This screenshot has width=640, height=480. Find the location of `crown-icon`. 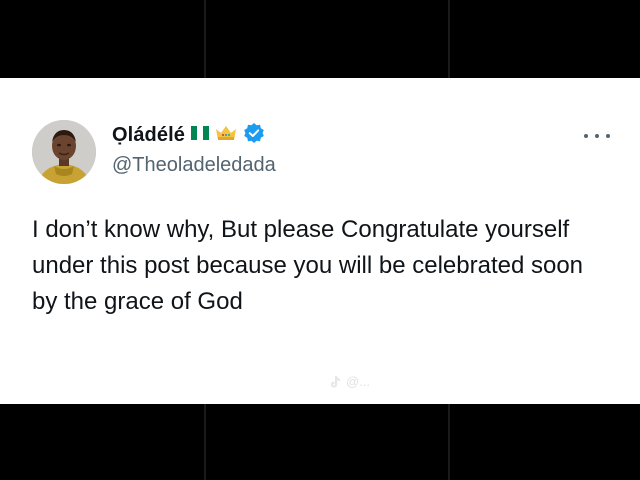

crown-icon is located at coordinates (226, 135).